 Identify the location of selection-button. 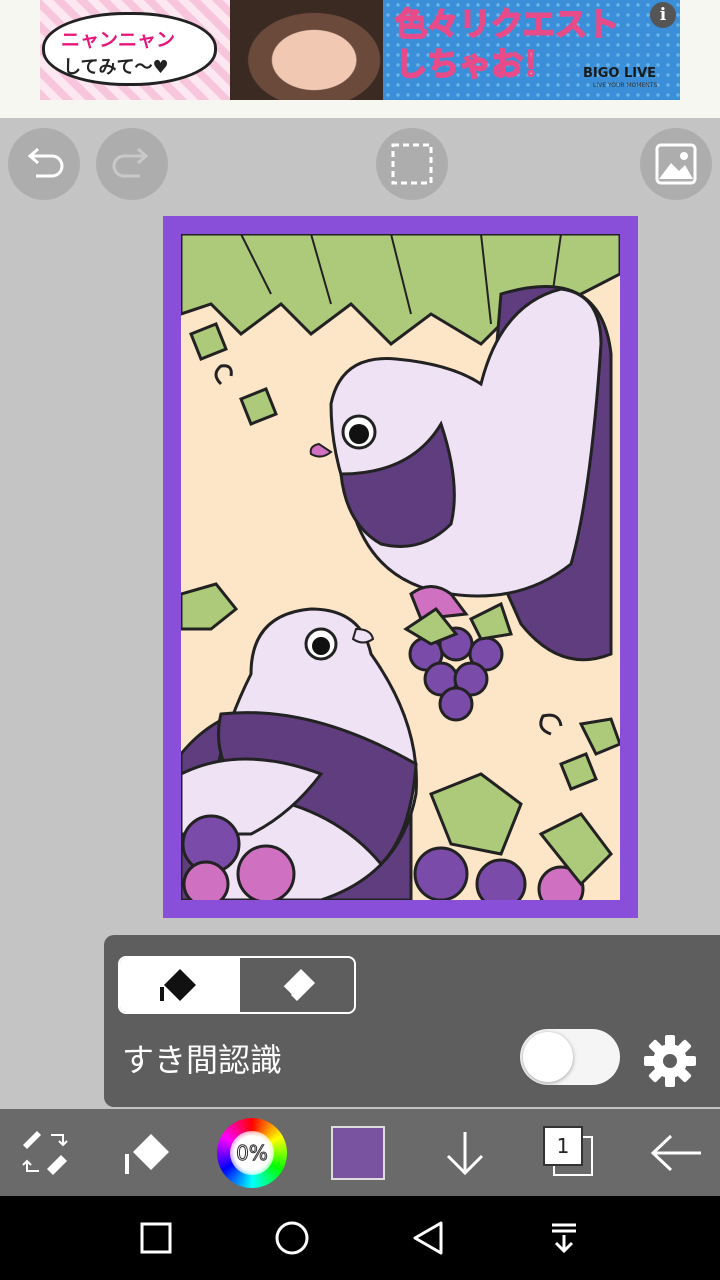
(412, 164).